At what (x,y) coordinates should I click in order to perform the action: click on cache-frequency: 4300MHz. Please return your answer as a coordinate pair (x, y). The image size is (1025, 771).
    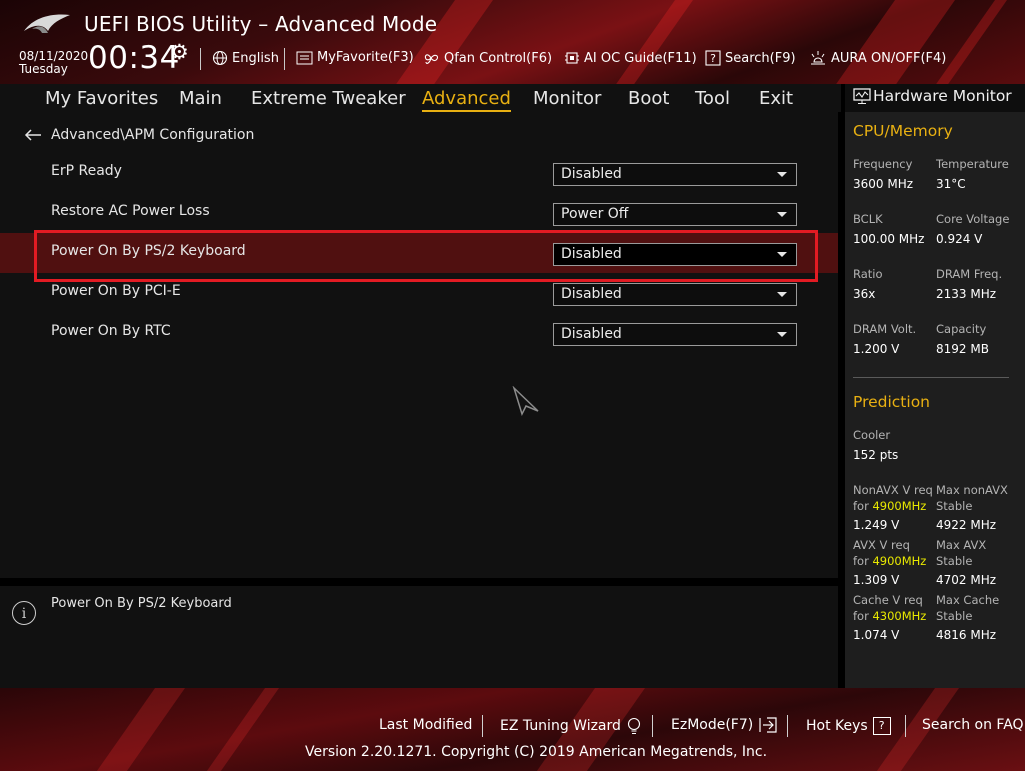
    Looking at the image, I should click on (899, 616).